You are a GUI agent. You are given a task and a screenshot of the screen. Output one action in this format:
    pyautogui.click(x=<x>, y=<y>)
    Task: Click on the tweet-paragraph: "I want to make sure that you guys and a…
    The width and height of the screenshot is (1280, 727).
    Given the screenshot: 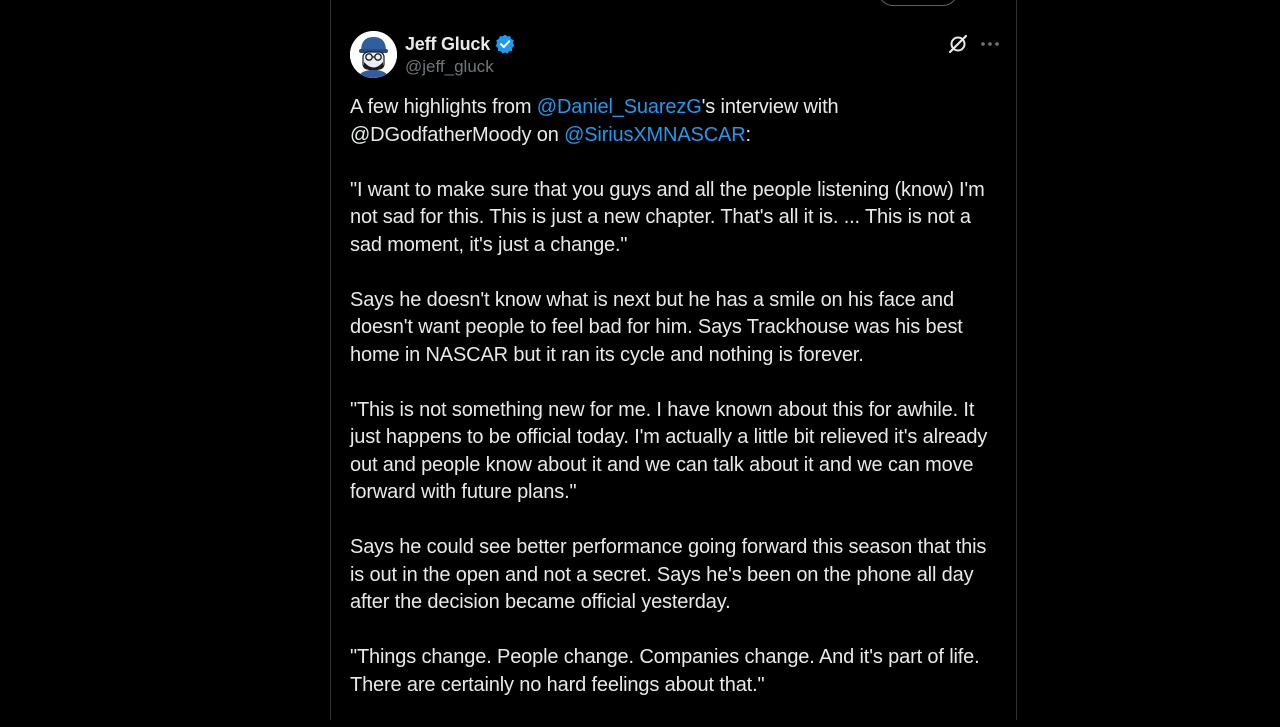 What is the action you would take?
    pyautogui.click(x=667, y=217)
    